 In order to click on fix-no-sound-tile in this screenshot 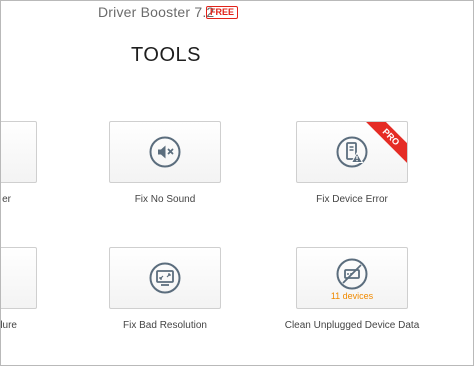, I will do `click(165, 152)`.